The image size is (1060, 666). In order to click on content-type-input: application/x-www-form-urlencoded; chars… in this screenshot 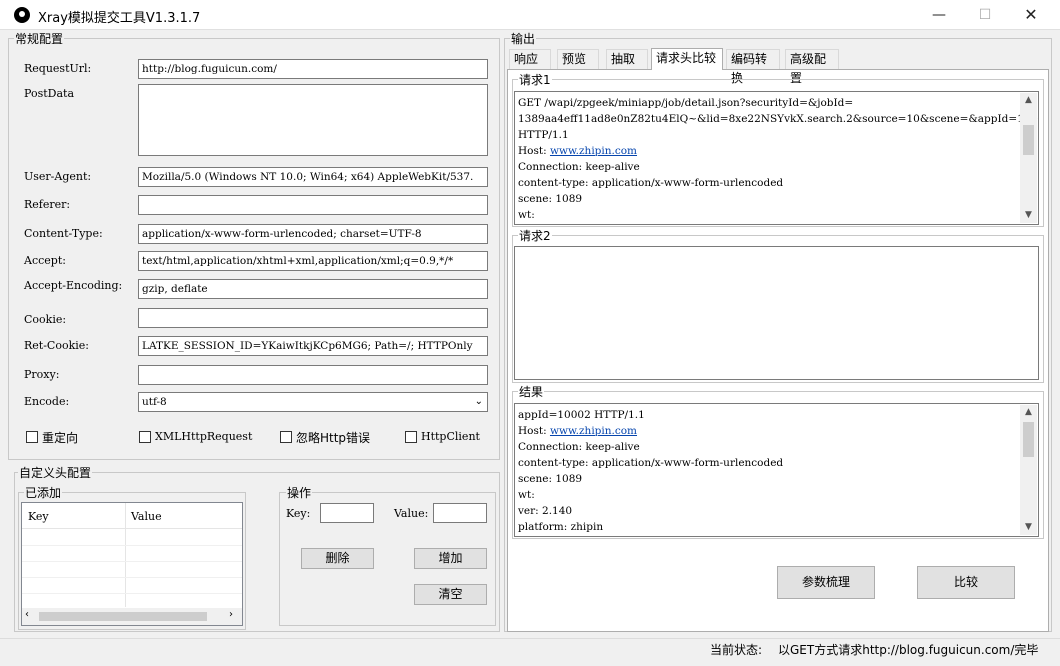, I will do `click(313, 234)`.